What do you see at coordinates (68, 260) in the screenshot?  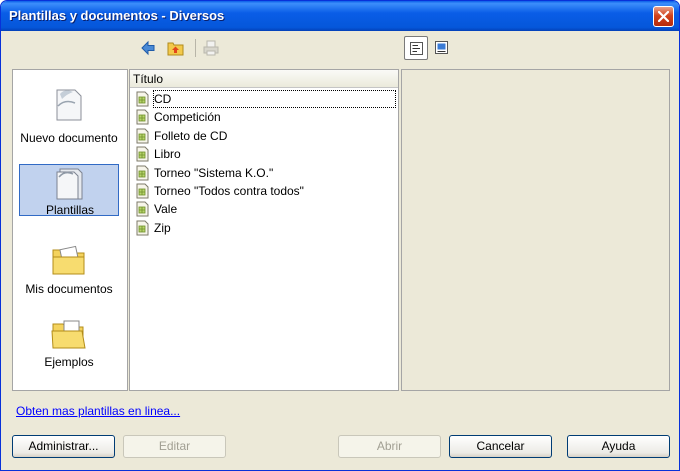 I see `my-documents-icon` at bounding box center [68, 260].